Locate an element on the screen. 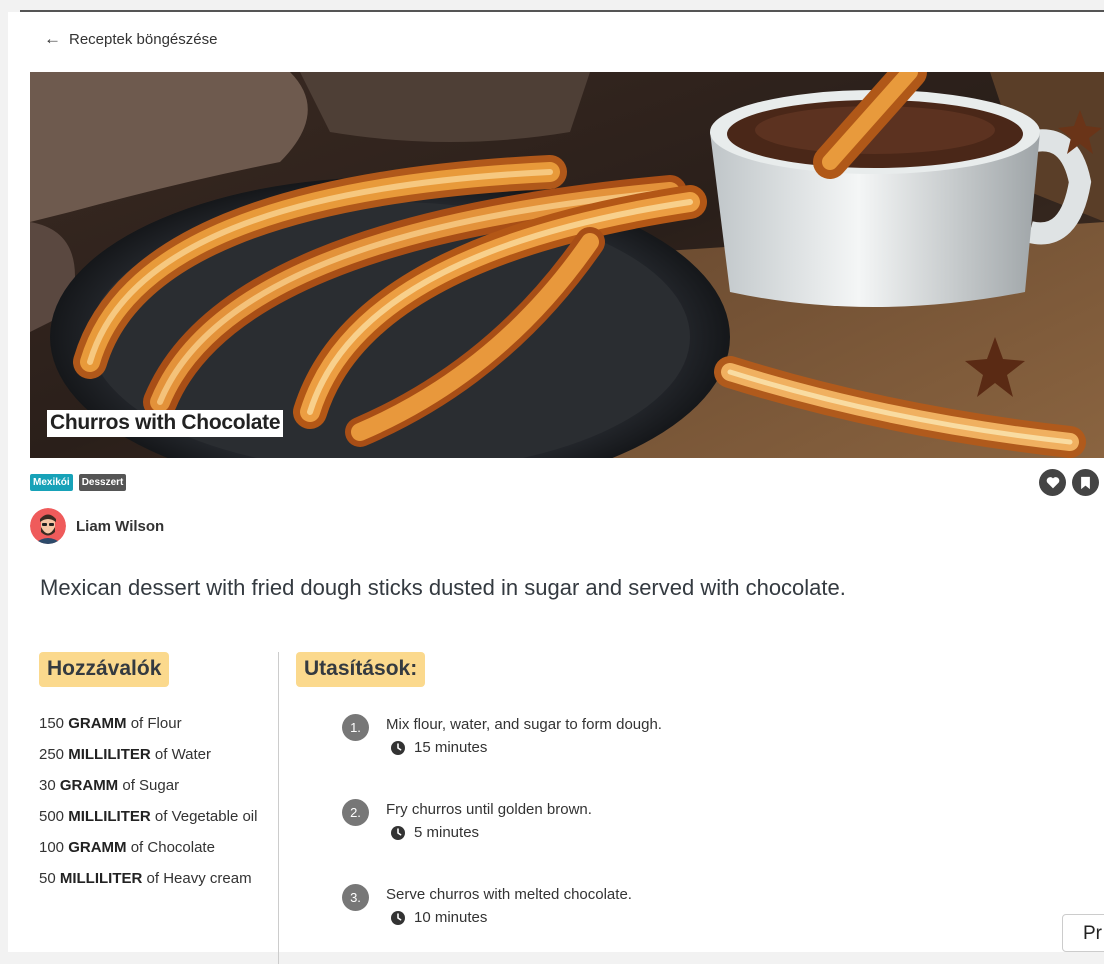  recipe-title: Churros with Chocolate is located at coordinates (165, 423).